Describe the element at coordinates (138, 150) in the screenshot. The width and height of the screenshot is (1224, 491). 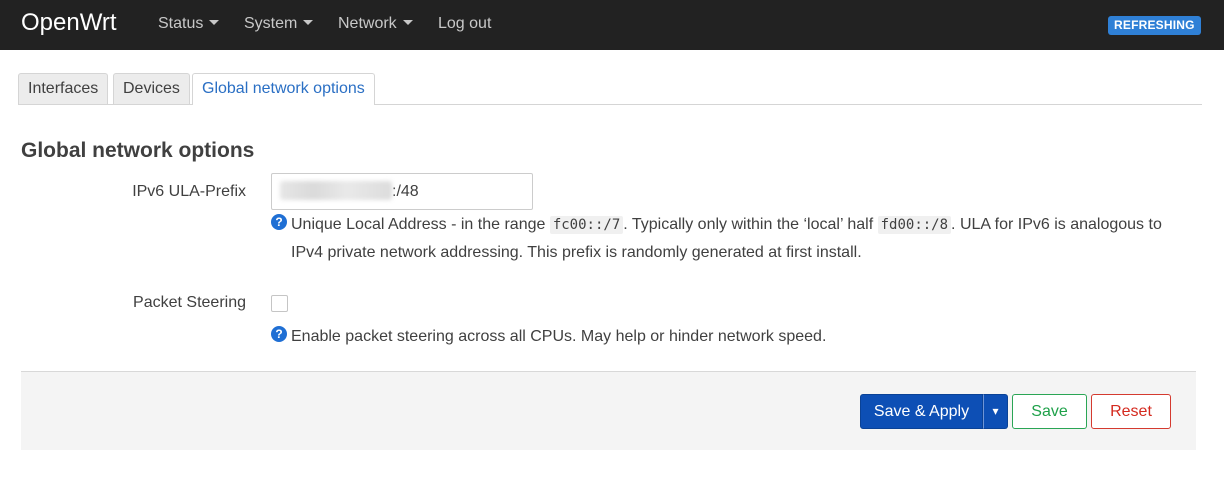
I see `section-title: Global network options` at that location.